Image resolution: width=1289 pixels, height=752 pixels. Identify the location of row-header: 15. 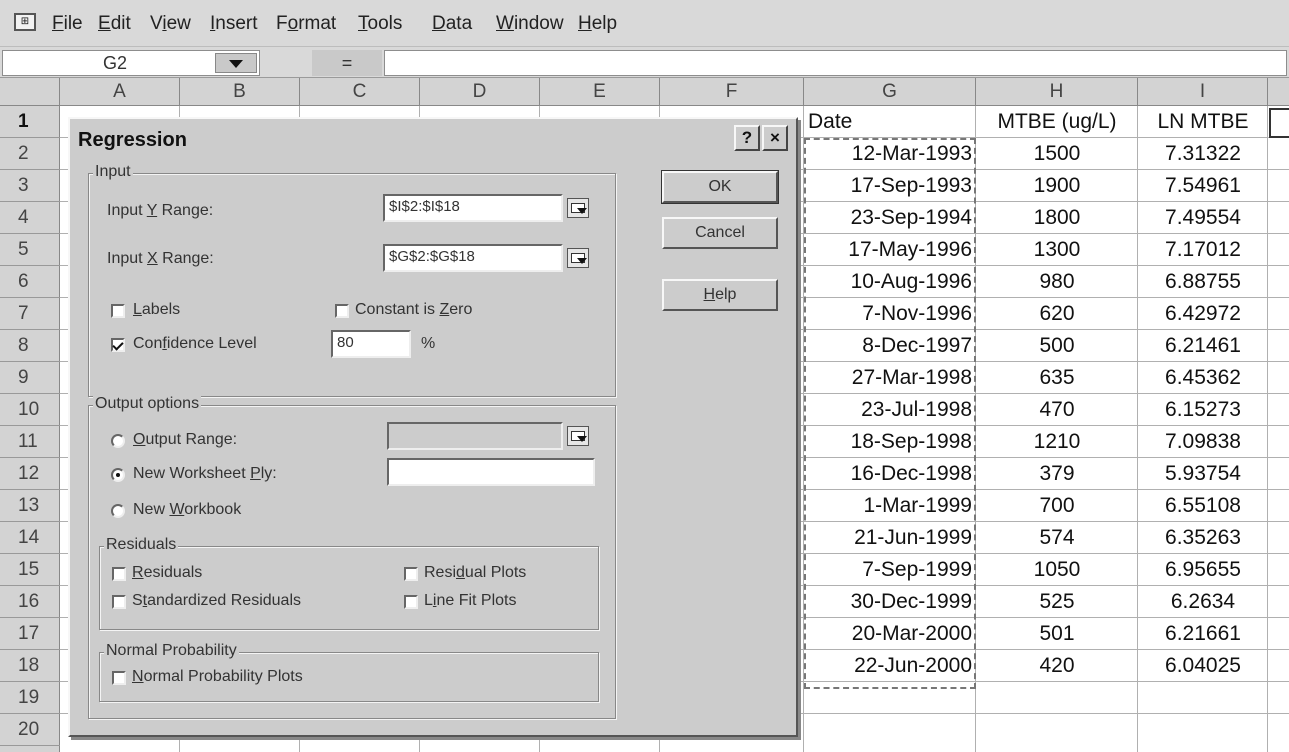
(30, 570).